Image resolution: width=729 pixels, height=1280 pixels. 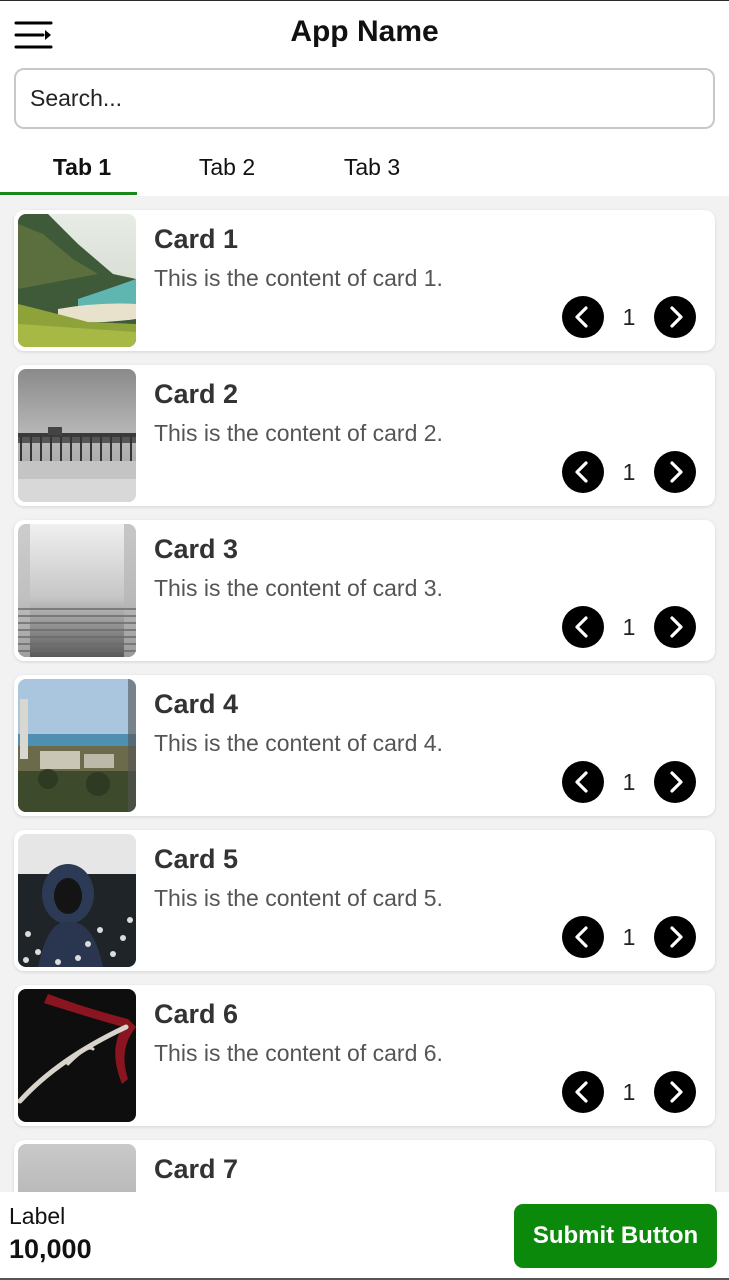 I want to click on bottom-bar: Label 10,000 Submit Button, so click(x=364, y=1236).